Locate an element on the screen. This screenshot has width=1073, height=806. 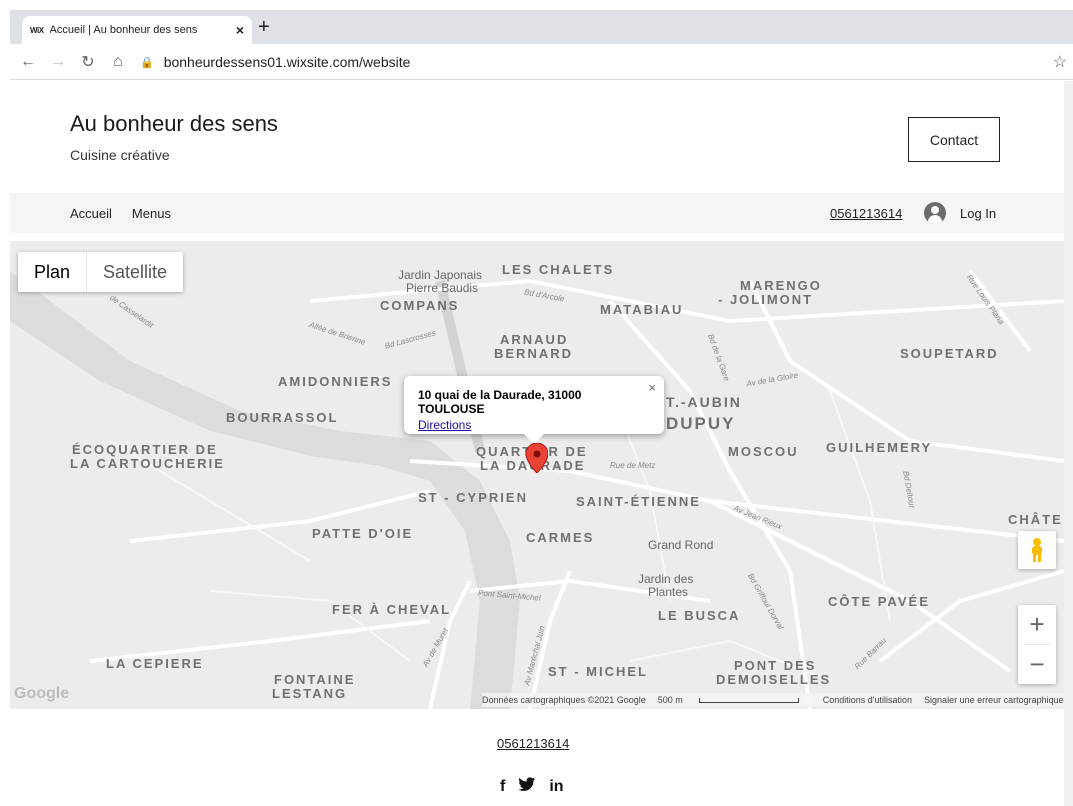
map-scale-label: 500 m is located at coordinates (670, 700).